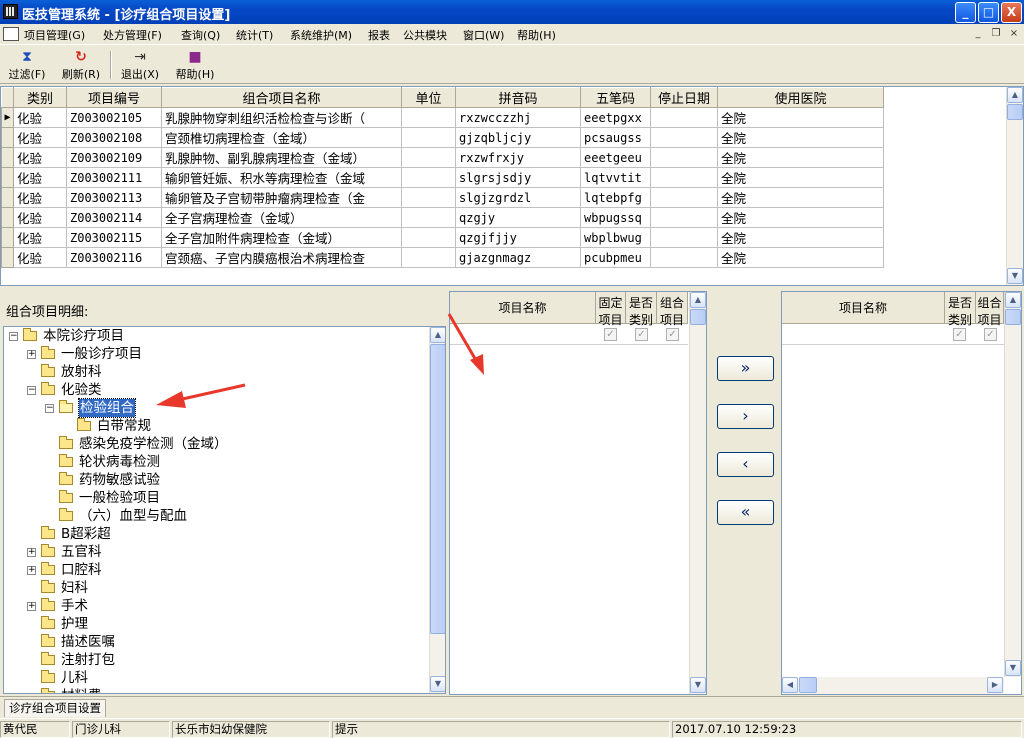 Image resolution: width=1024 pixels, height=738 pixels. What do you see at coordinates (171, 399) in the screenshot?
I see `annotation-arrowhead-tree` at bounding box center [171, 399].